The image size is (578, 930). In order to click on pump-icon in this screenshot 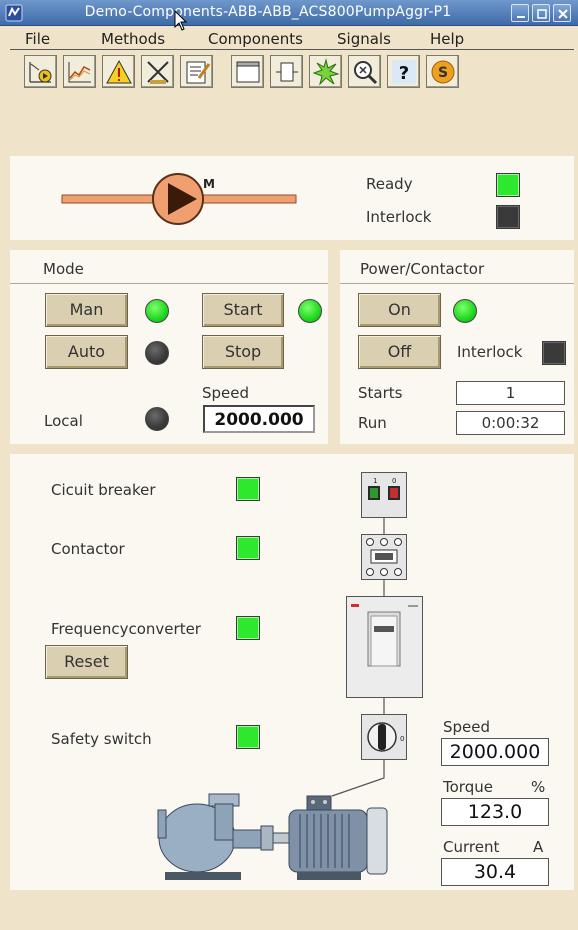, I will do `click(179, 199)`.